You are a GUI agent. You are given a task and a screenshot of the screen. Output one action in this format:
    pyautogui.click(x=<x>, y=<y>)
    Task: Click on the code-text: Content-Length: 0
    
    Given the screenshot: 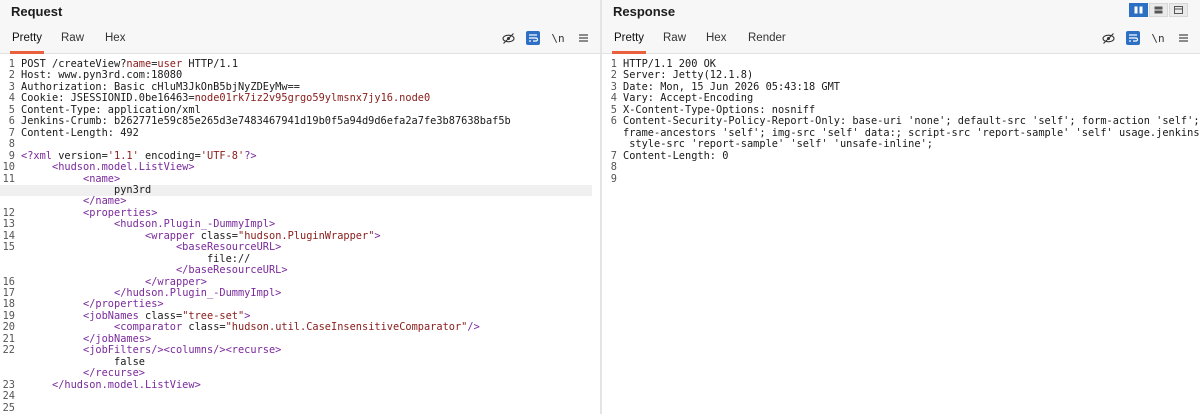 What is the action you would take?
    pyautogui.click(x=676, y=155)
    